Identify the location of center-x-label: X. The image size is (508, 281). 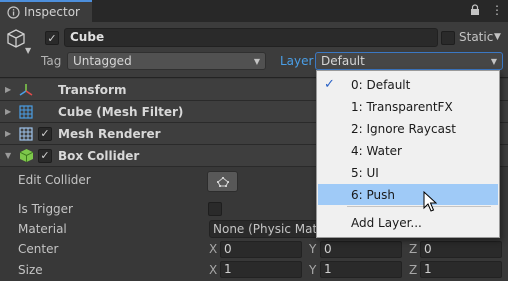
(213, 249).